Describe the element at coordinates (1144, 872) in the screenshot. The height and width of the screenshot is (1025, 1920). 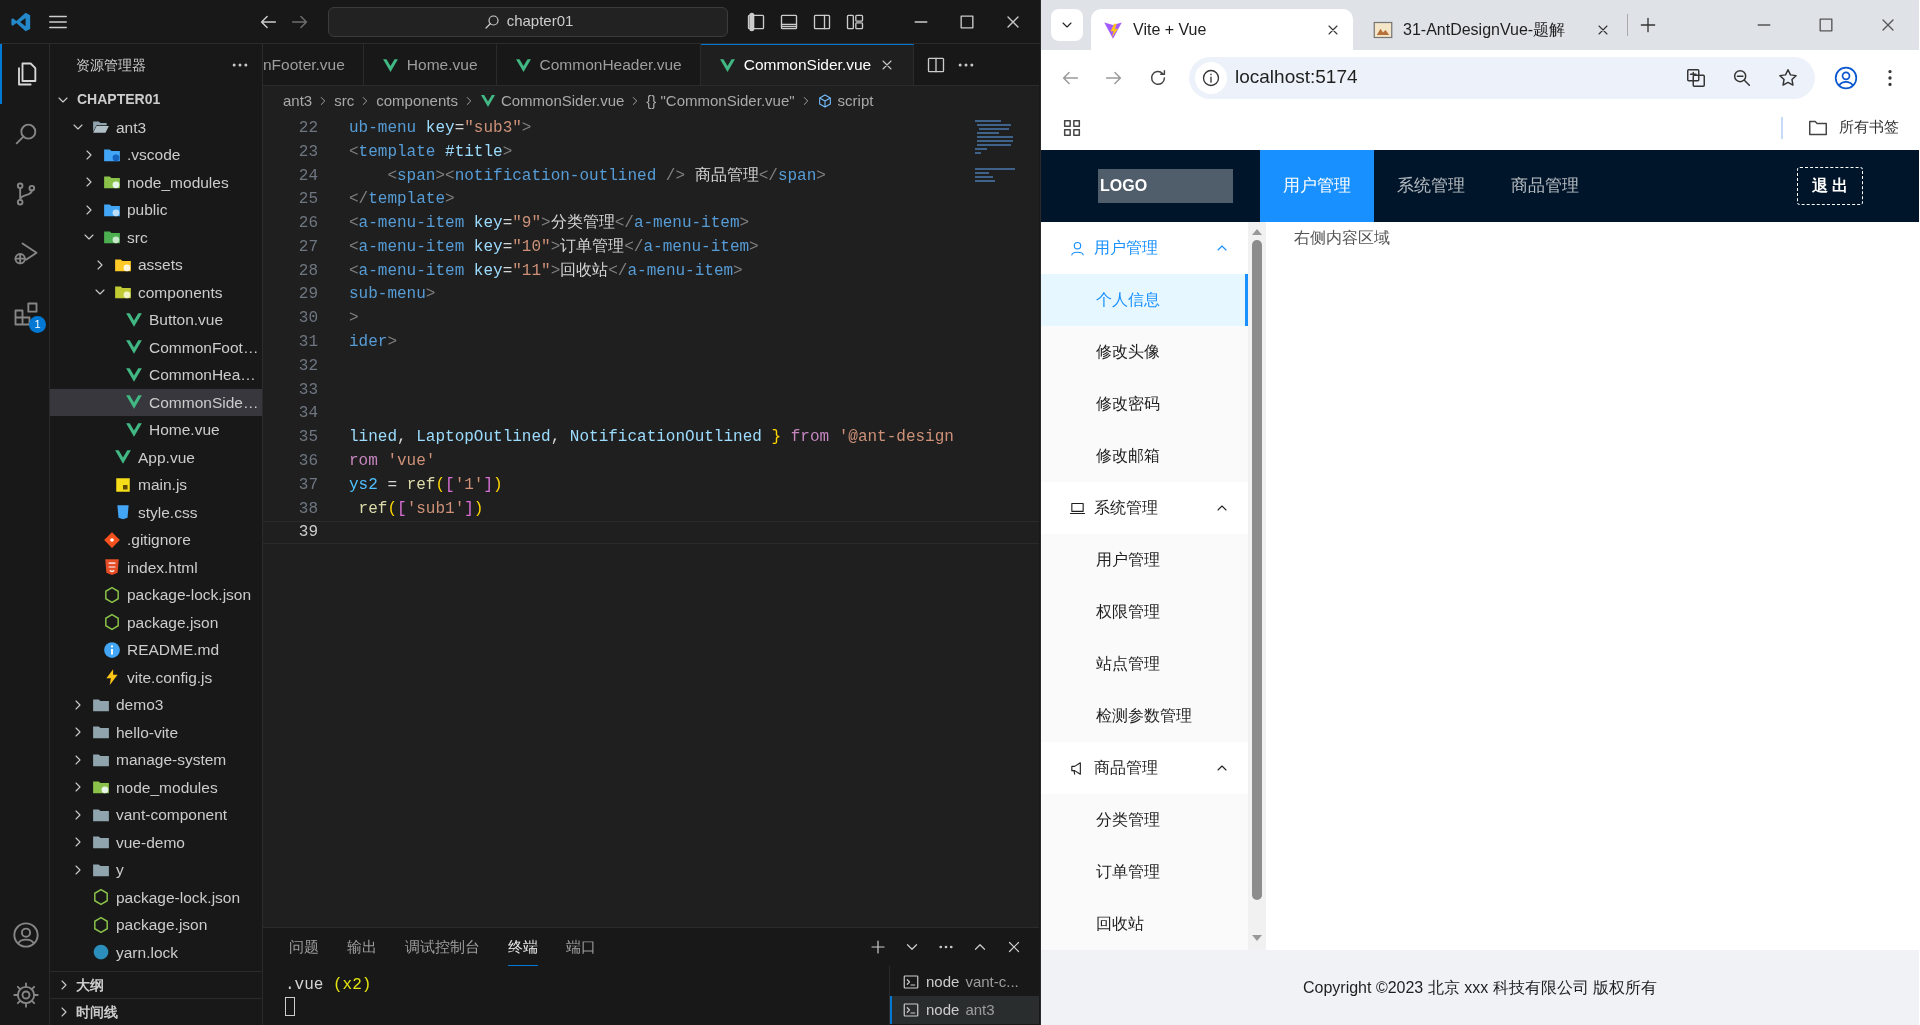
I see `menu-item: 订单管理` at that location.